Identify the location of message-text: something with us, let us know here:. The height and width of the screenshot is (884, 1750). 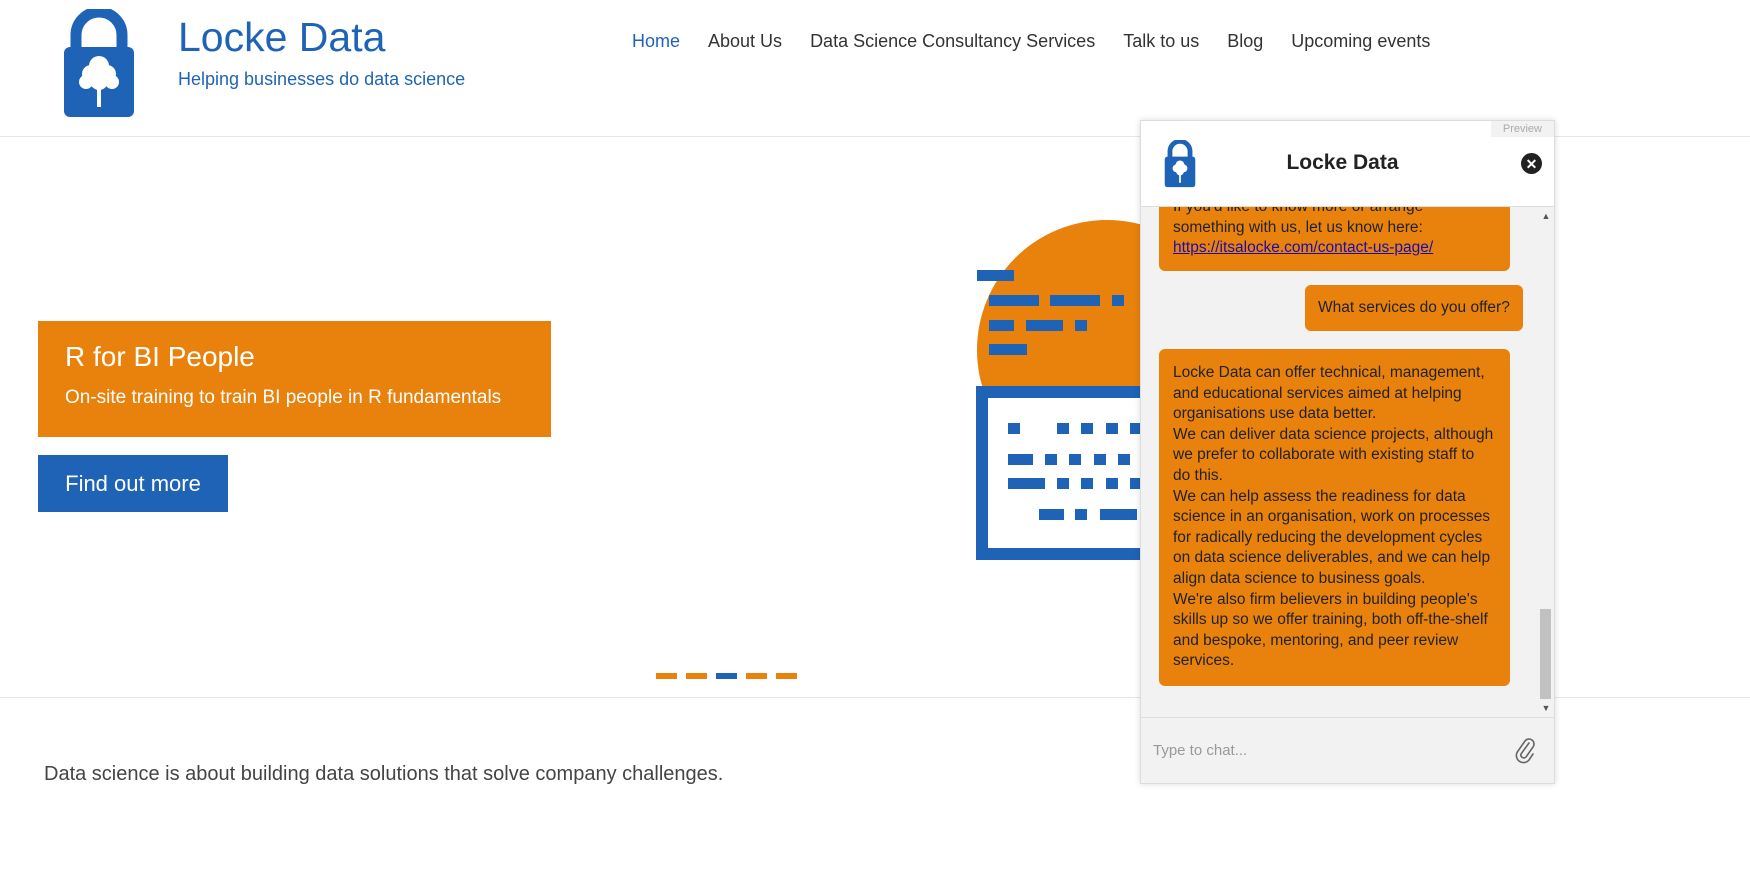
(1298, 227).